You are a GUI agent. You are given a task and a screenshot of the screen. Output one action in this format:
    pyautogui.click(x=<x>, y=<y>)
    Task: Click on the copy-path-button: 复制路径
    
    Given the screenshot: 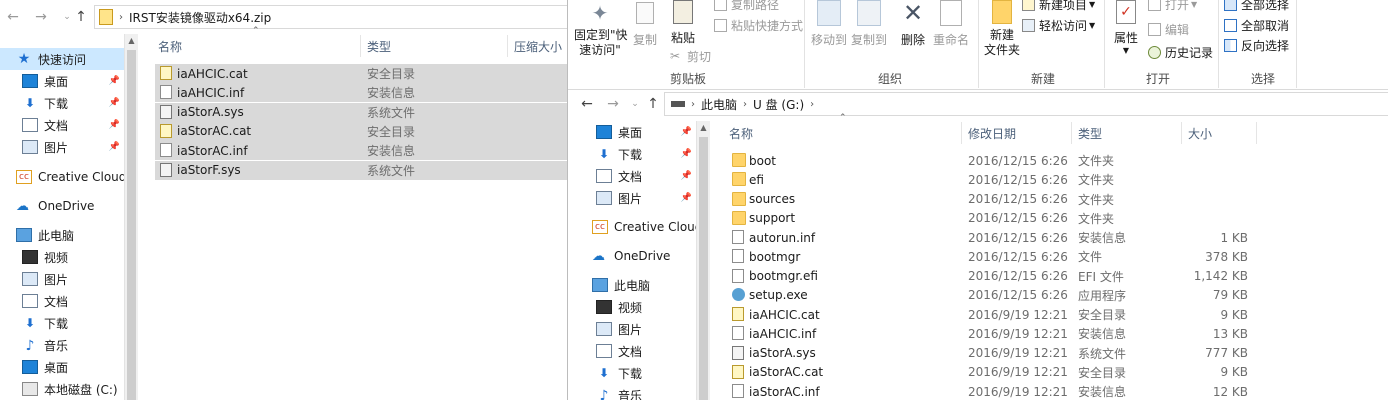 What is the action you would take?
    pyautogui.click(x=746, y=6)
    